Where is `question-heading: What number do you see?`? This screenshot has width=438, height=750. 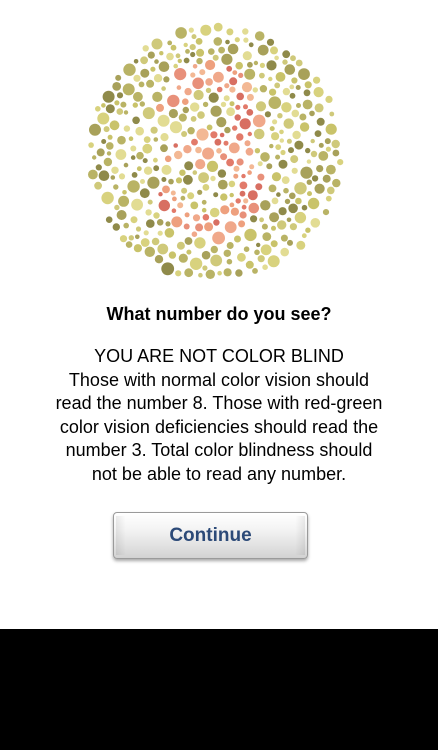
question-heading: What number do you see? is located at coordinates (219, 314).